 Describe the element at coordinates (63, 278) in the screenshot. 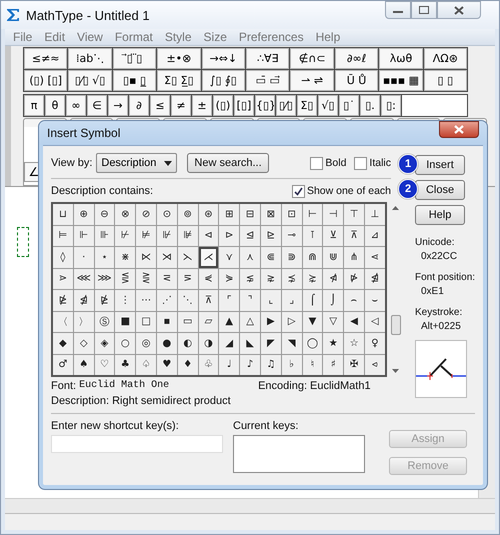

I see `symbol-cell: ⋗` at that location.